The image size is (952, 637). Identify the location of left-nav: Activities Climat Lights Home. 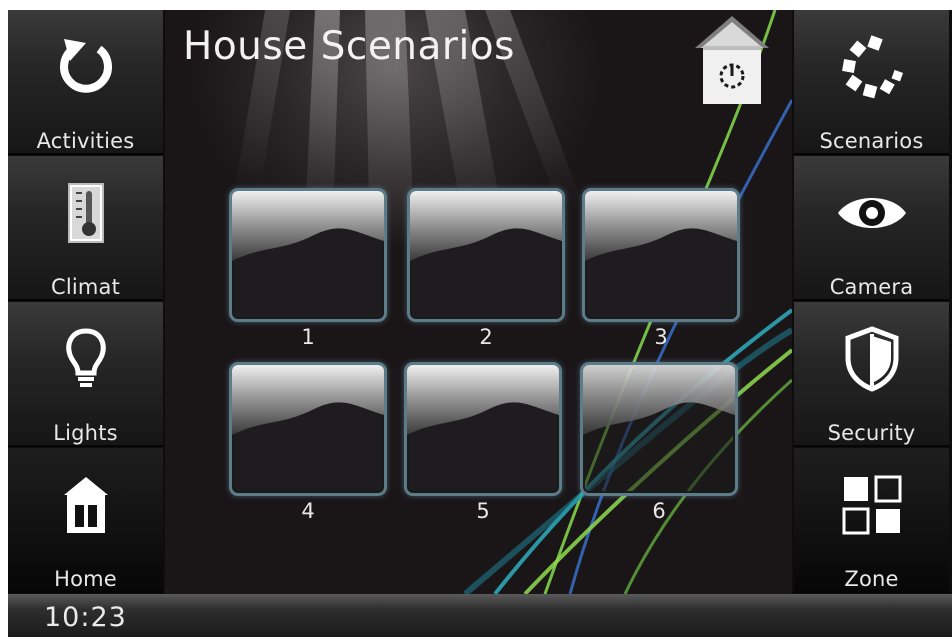
(85, 302).